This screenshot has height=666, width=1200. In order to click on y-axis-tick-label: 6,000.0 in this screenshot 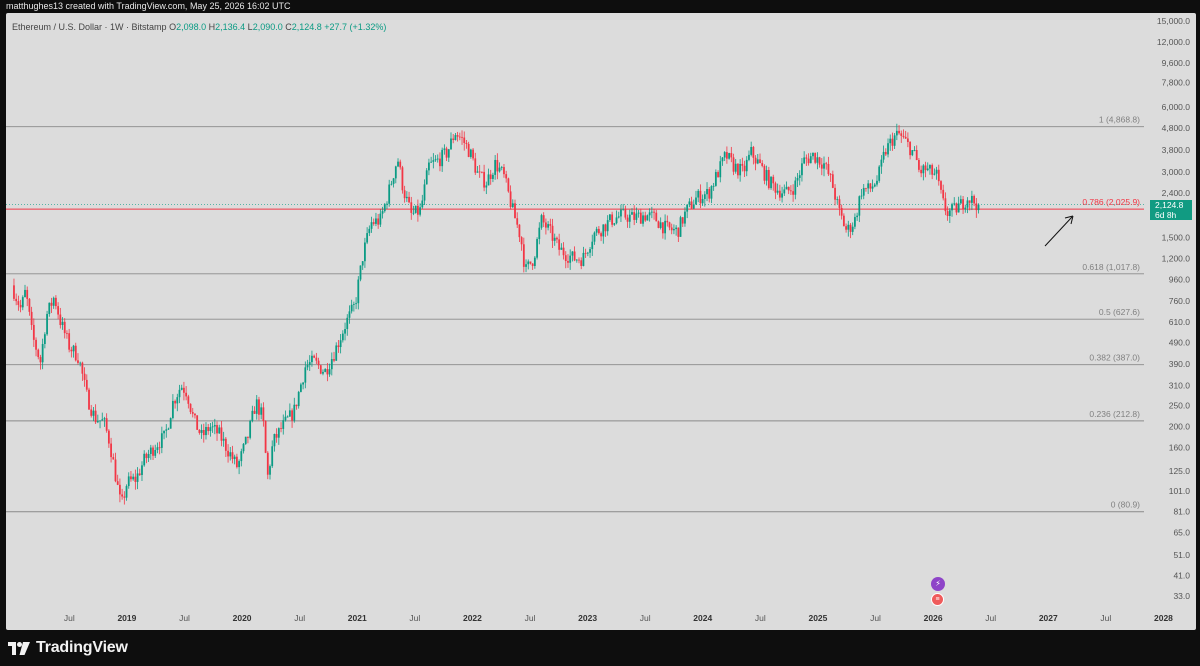, I will do `click(1176, 107)`.